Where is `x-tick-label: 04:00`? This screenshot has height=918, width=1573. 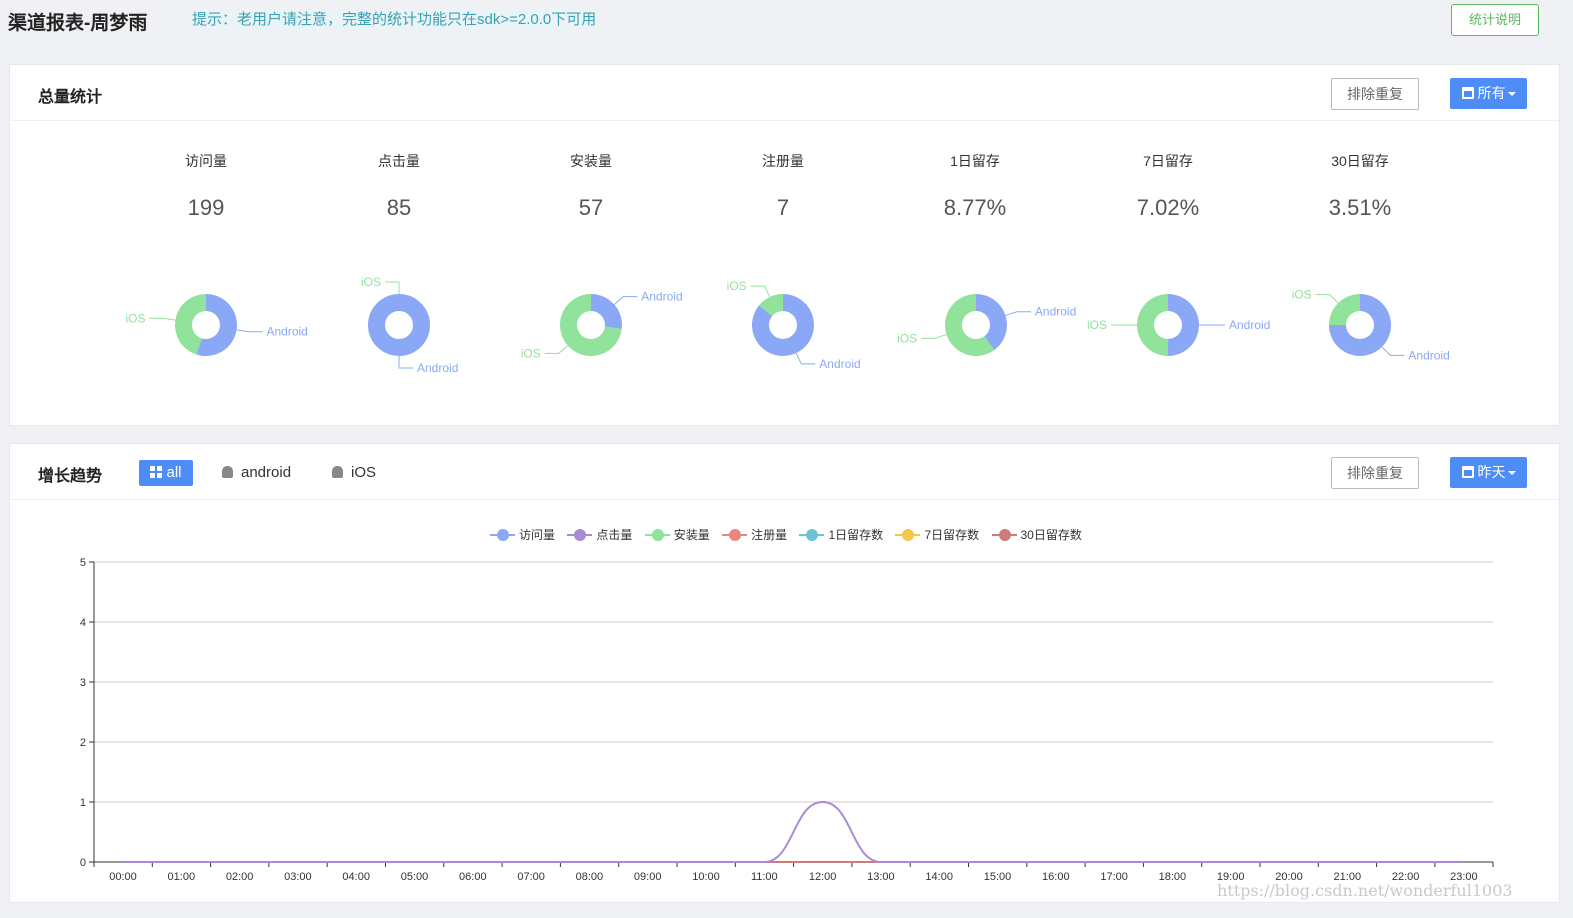 x-tick-label: 04:00 is located at coordinates (356, 877).